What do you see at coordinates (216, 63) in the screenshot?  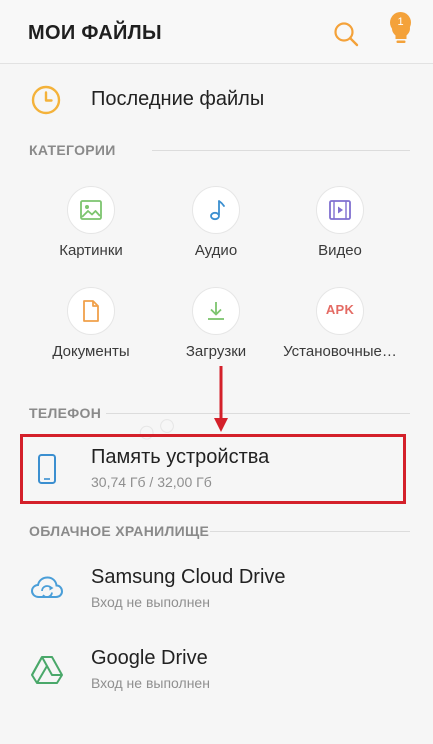 I see `app-bar-divider` at bounding box center [216, 63].